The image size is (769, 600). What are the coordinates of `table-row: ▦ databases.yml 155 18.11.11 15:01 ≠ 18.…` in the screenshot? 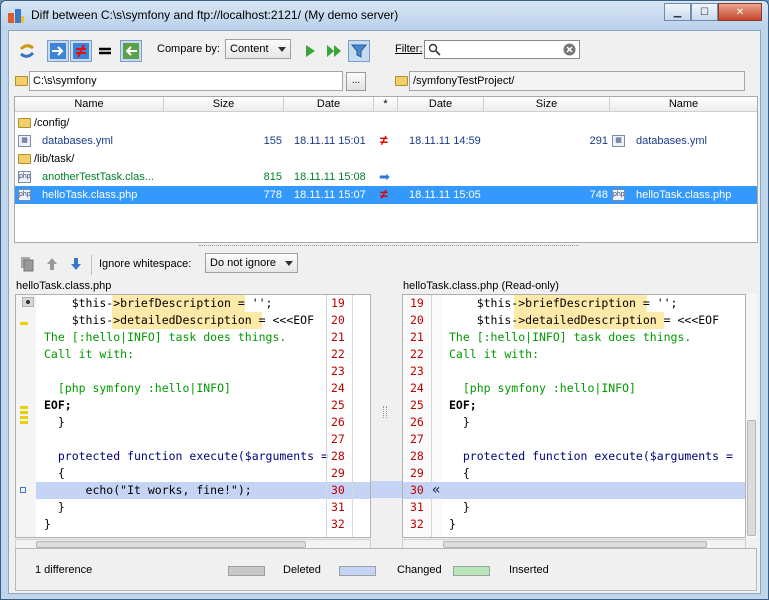 It's located at (386, 141).